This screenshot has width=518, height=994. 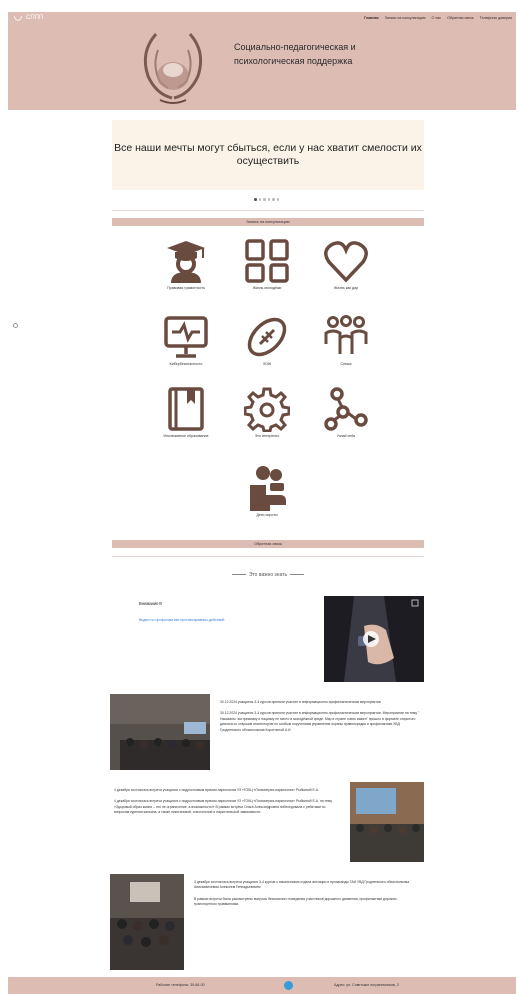 I want to click on book-bookmark-icon, so click(x=186, y=409).